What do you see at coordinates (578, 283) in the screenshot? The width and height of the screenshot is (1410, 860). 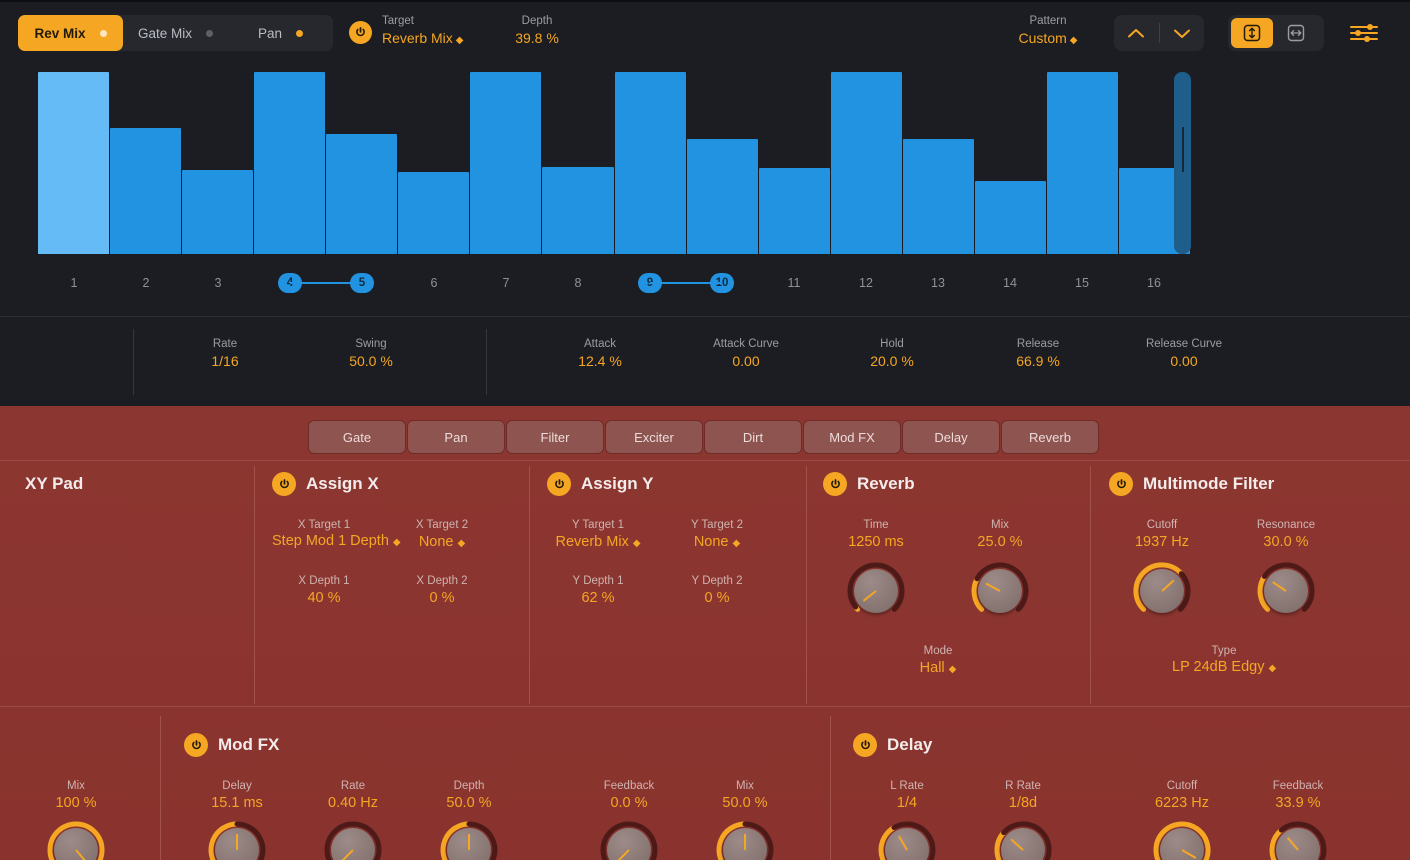 I see `step-number: 8` at bounding box center [578, 283].